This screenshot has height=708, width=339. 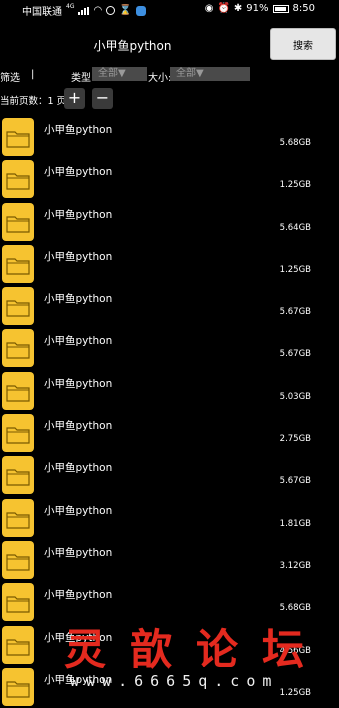 I want to click on file-row: 小甲鱼python 3.12GB, so click(x=169, y=560).